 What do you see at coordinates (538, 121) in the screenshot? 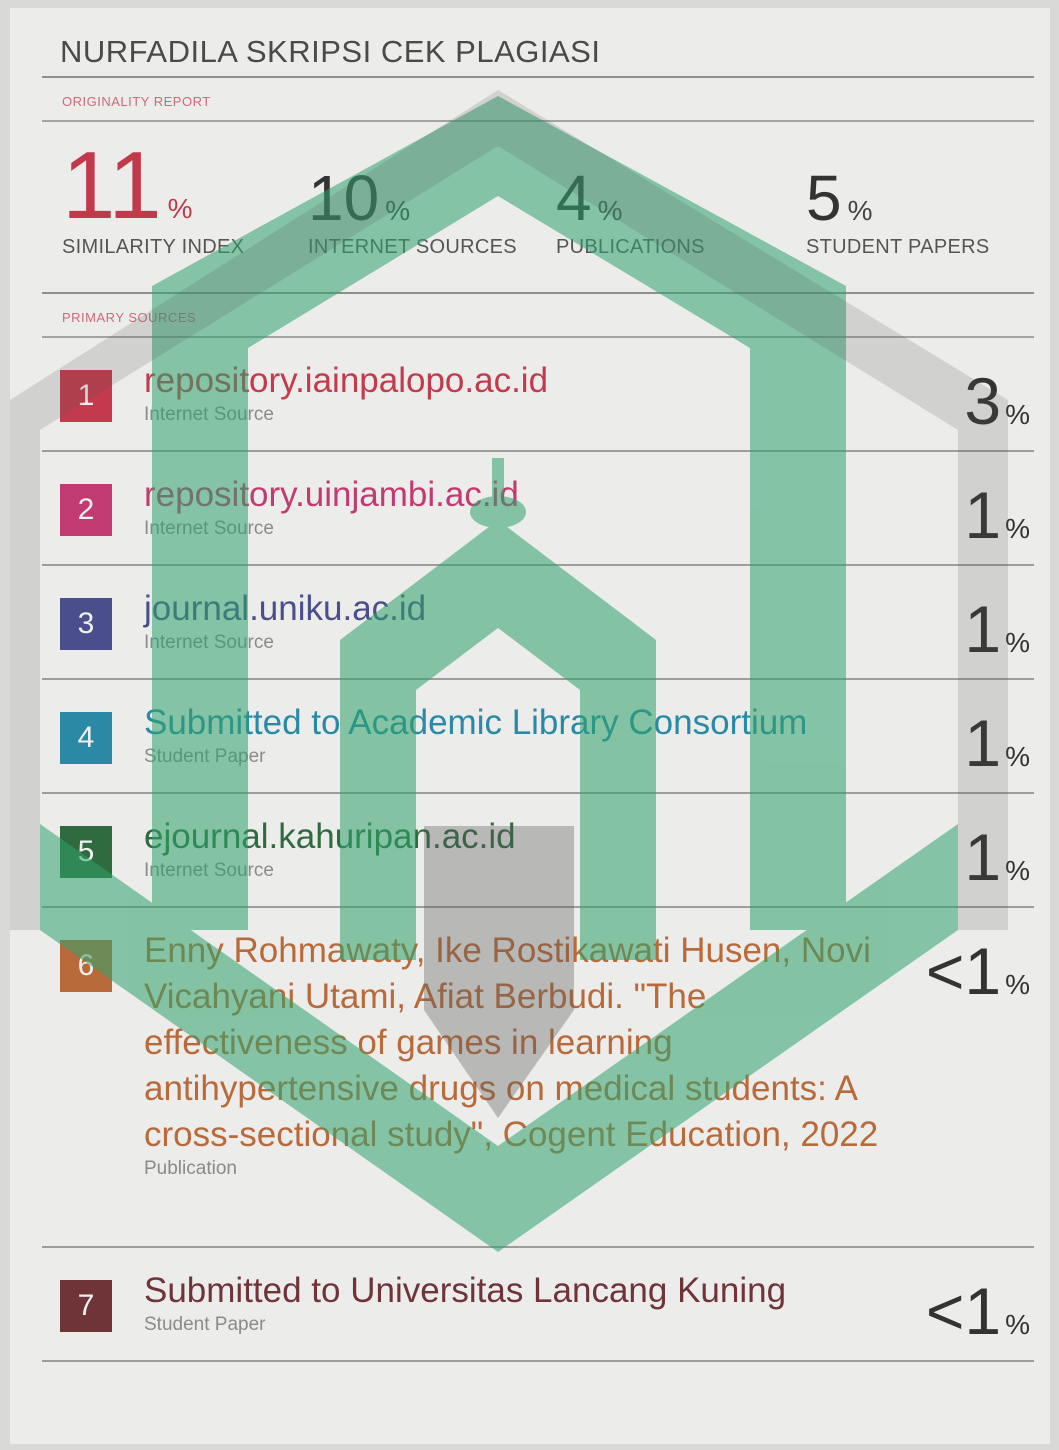
I see `originality-divider` at bounding box center [538, 121].